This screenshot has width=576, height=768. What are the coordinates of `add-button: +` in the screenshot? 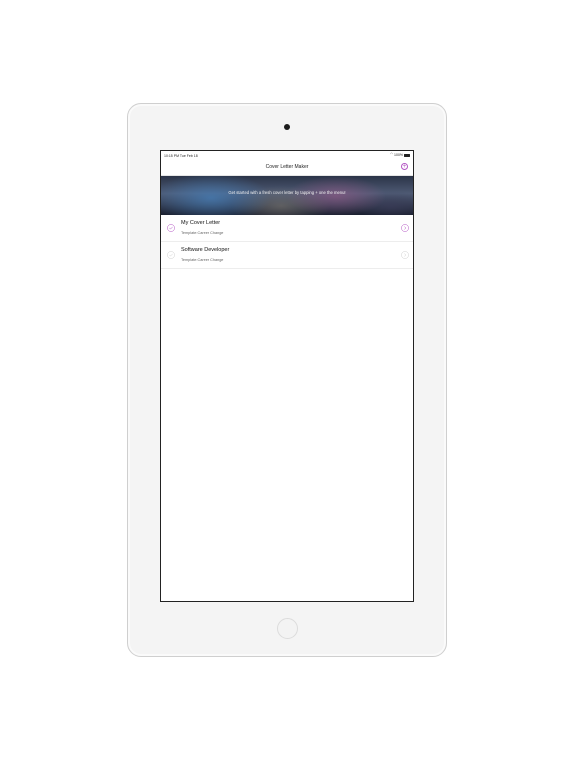 It's located at (404, 166).